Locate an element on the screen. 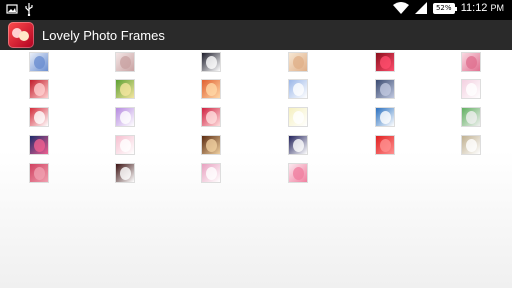 This screenshot has height=288, width=512. status-bar: 52% 11:12 PM is located at coordinates (256, 10).